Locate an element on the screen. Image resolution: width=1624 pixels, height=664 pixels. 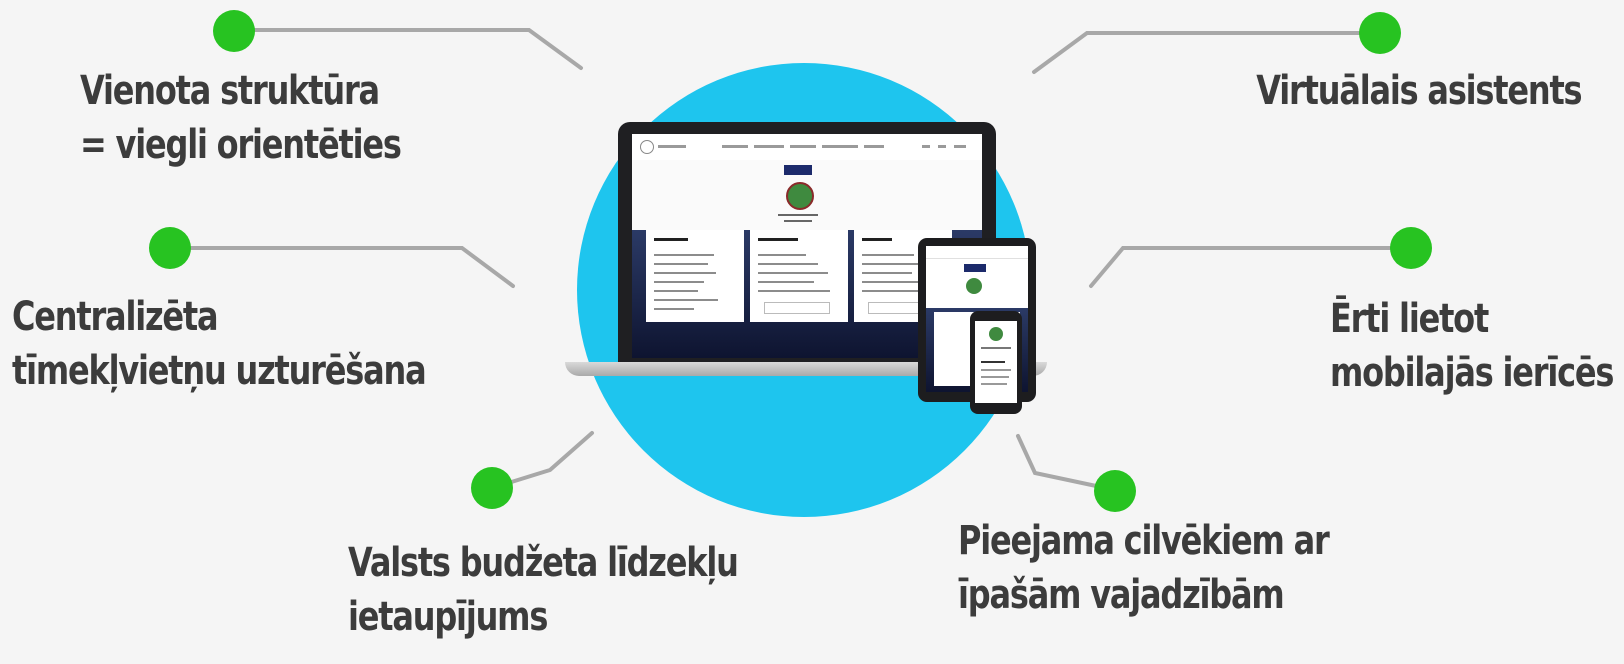
dot-mobile is located at coordinates (1411, 248).